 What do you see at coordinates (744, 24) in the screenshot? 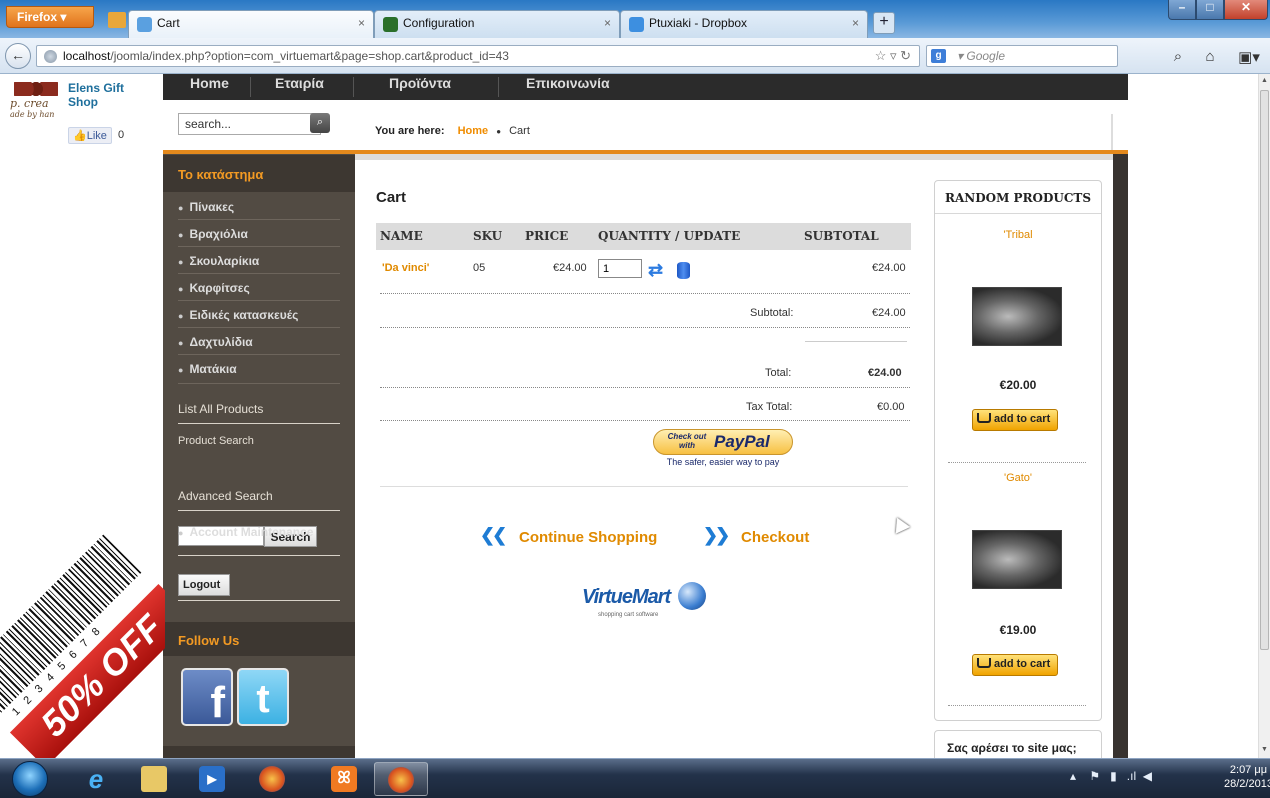
I see `tab-dropbox: Ptuxiaki - Dropbox ×` at bounding box center [744, 24].